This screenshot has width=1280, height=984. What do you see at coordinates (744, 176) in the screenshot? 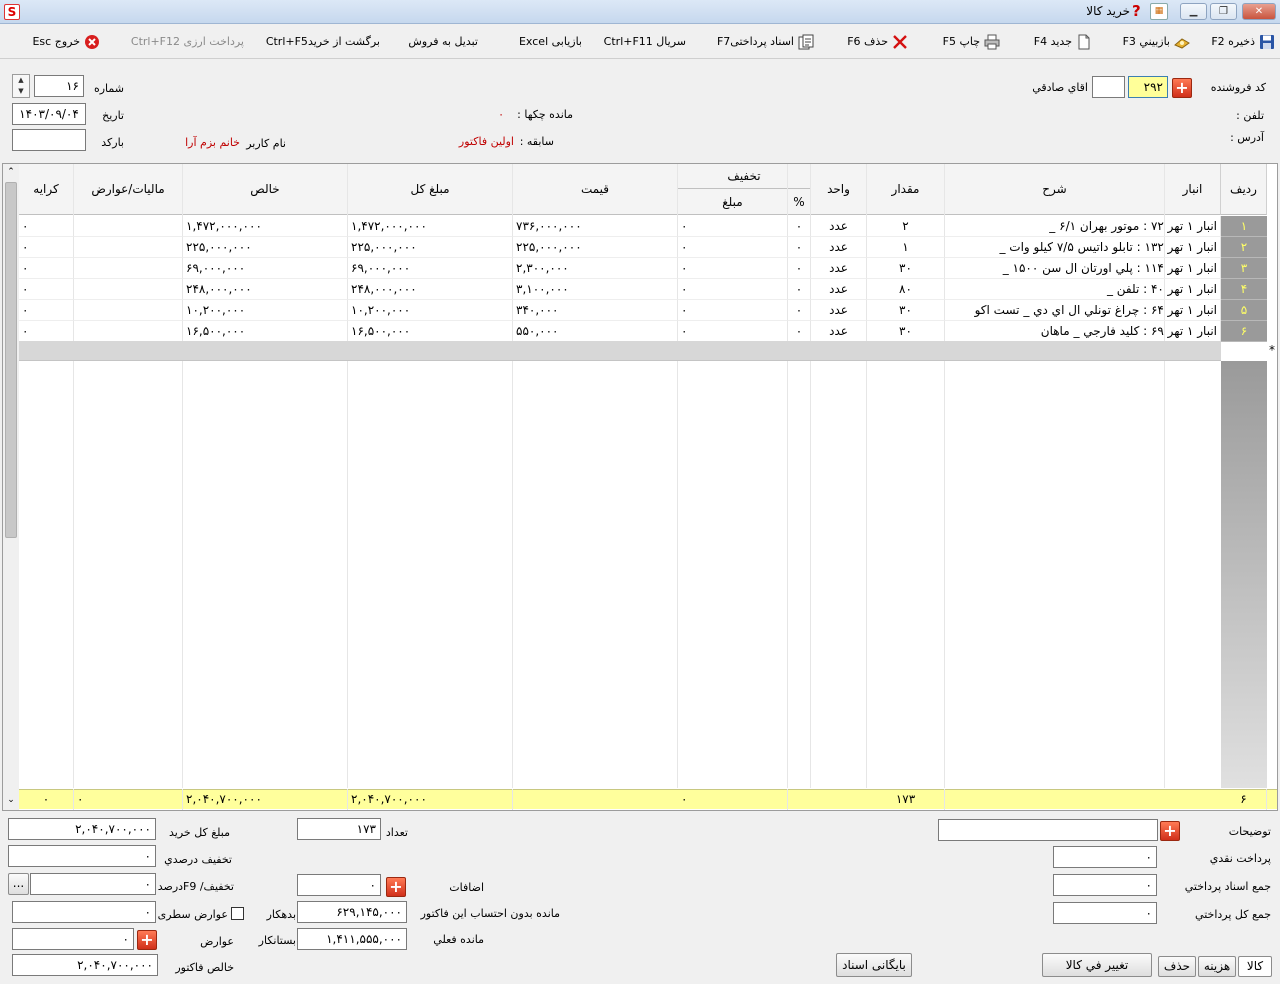
I see `col-header-discount: تخفیف` at bounding box center [744, 176].